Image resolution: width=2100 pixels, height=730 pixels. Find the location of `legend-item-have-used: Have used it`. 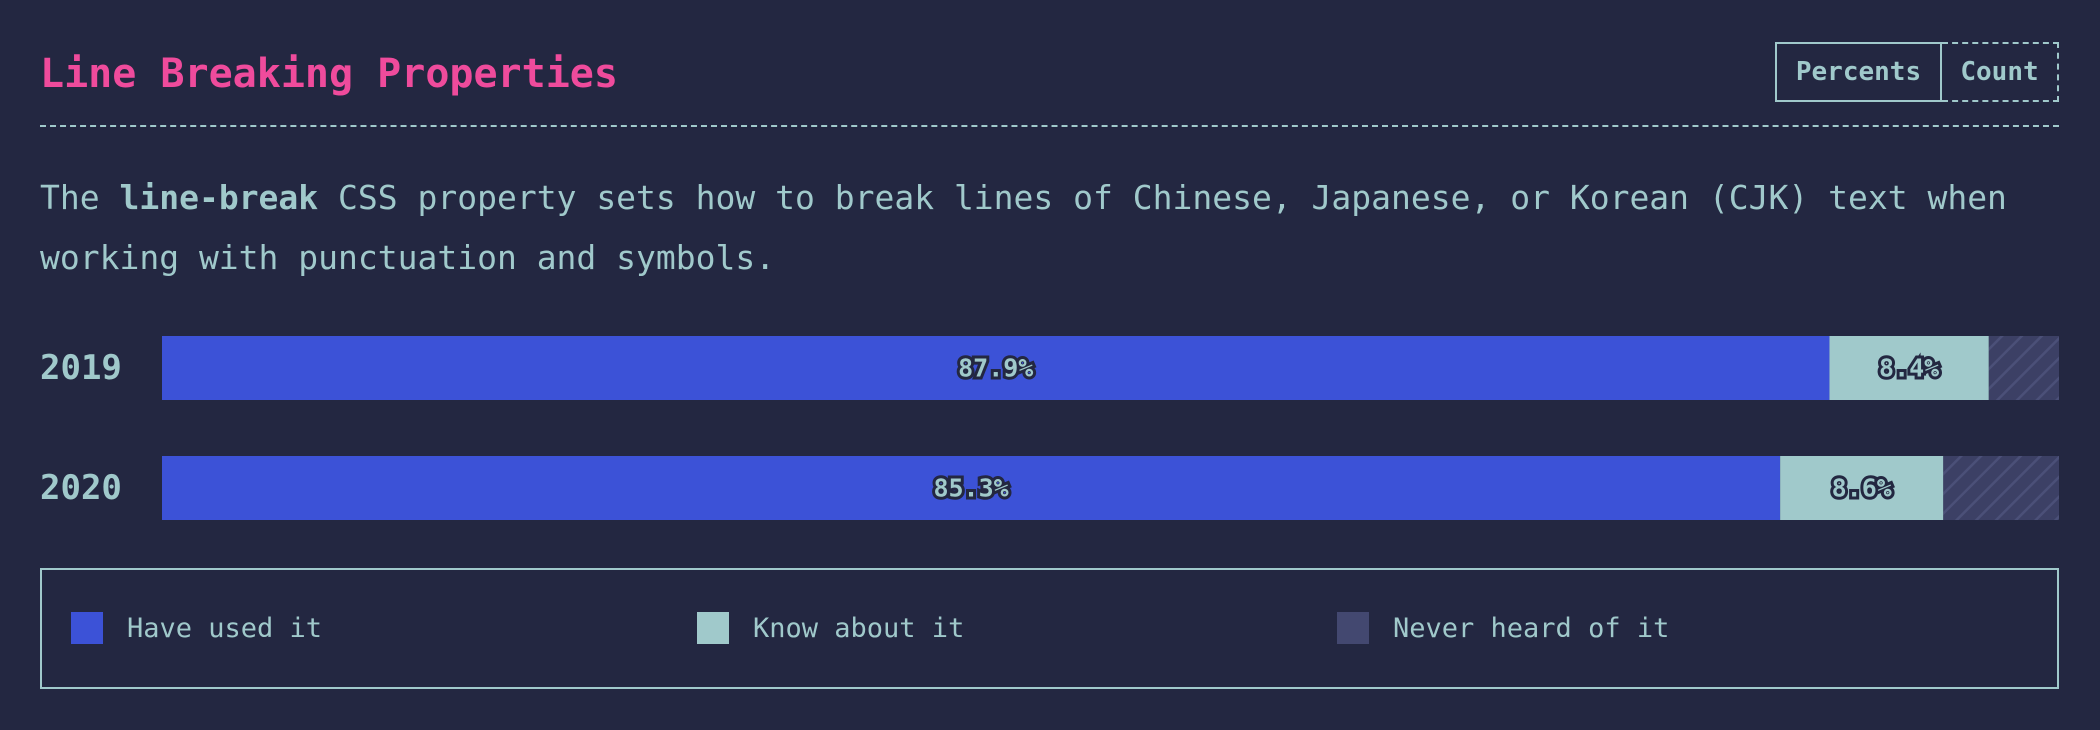

legend-item-have-used: Have used it is located at coordinates (196, 628).